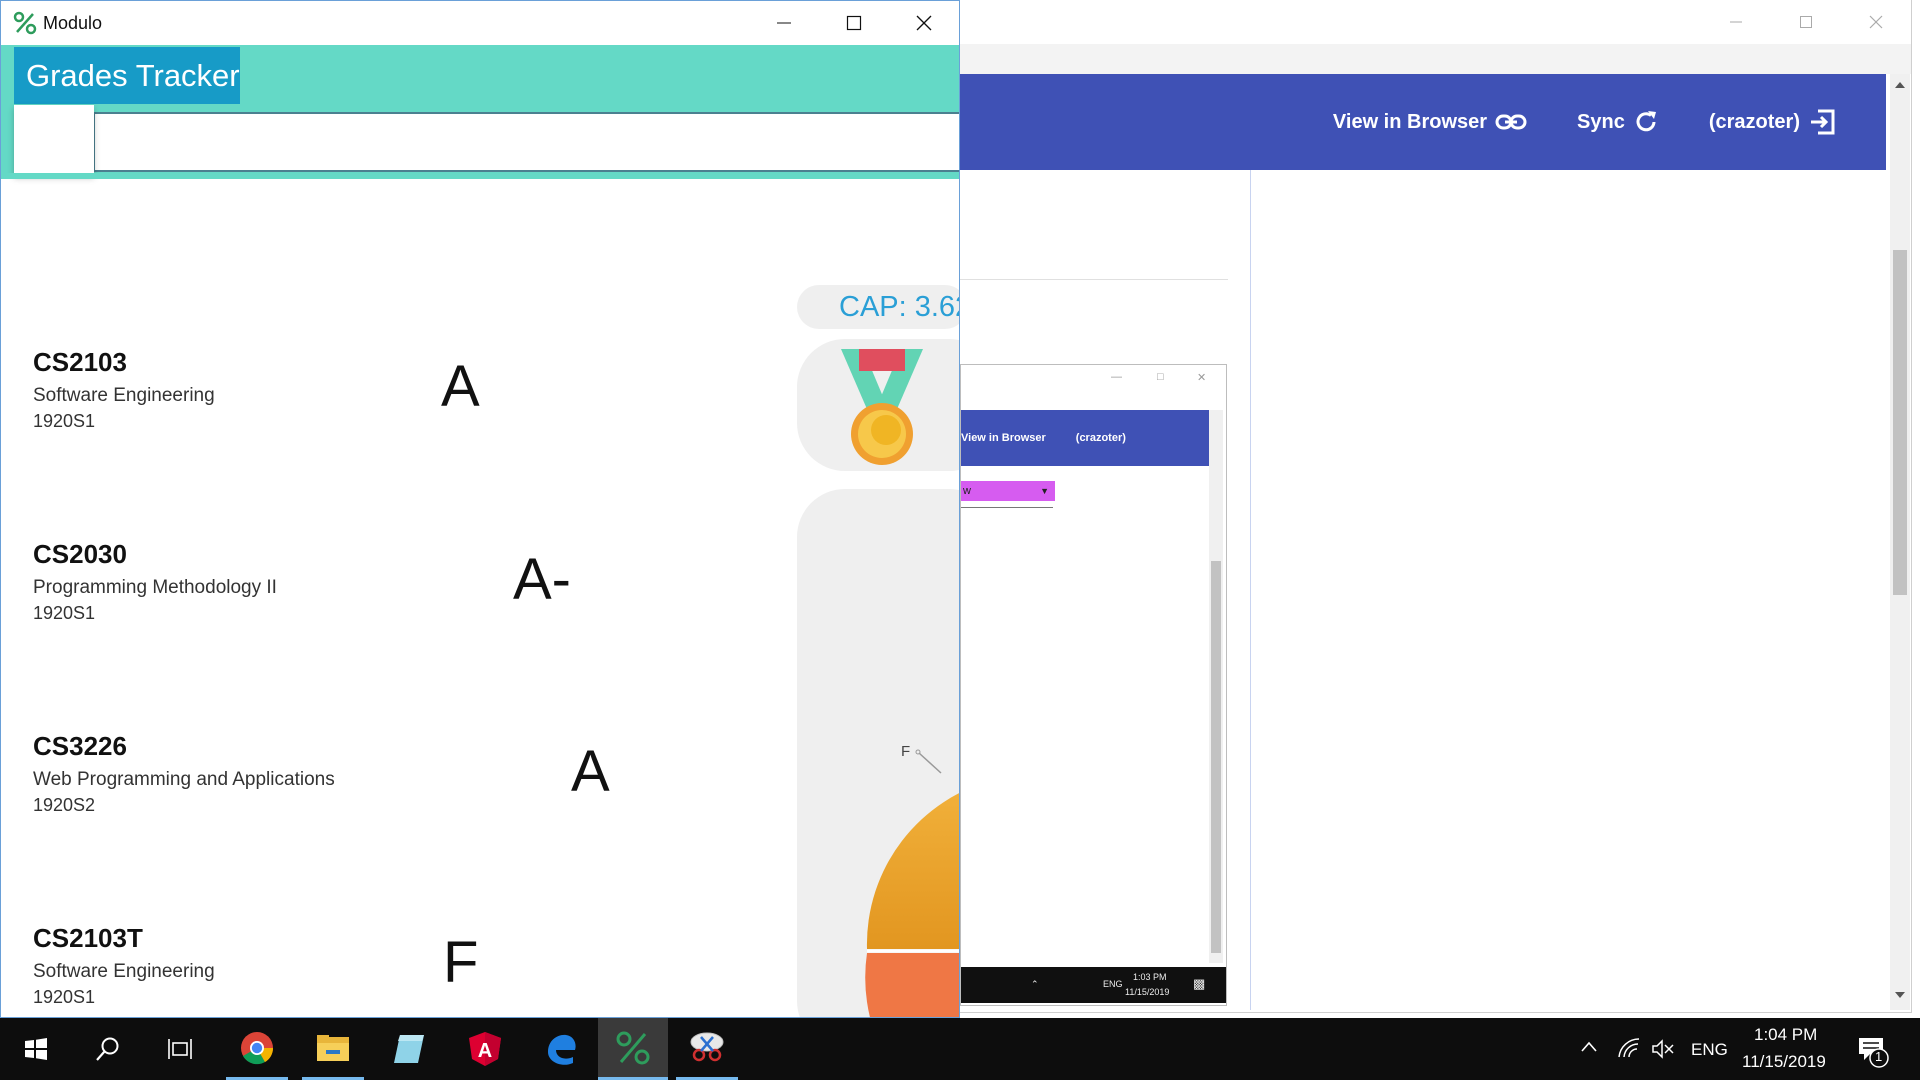 The image size is (1920, 1080). What do you see at coordinates (1876, 22) in the screenshot?
I see `bg-close-button` at bounding box center [1876, 22].